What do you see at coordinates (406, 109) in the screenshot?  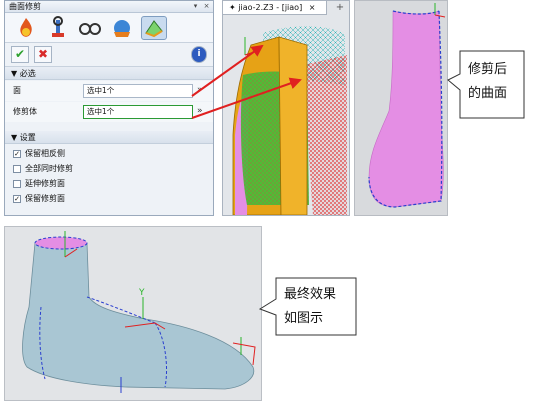 I see `trimmed-surface` at bounding box center [406, 109].